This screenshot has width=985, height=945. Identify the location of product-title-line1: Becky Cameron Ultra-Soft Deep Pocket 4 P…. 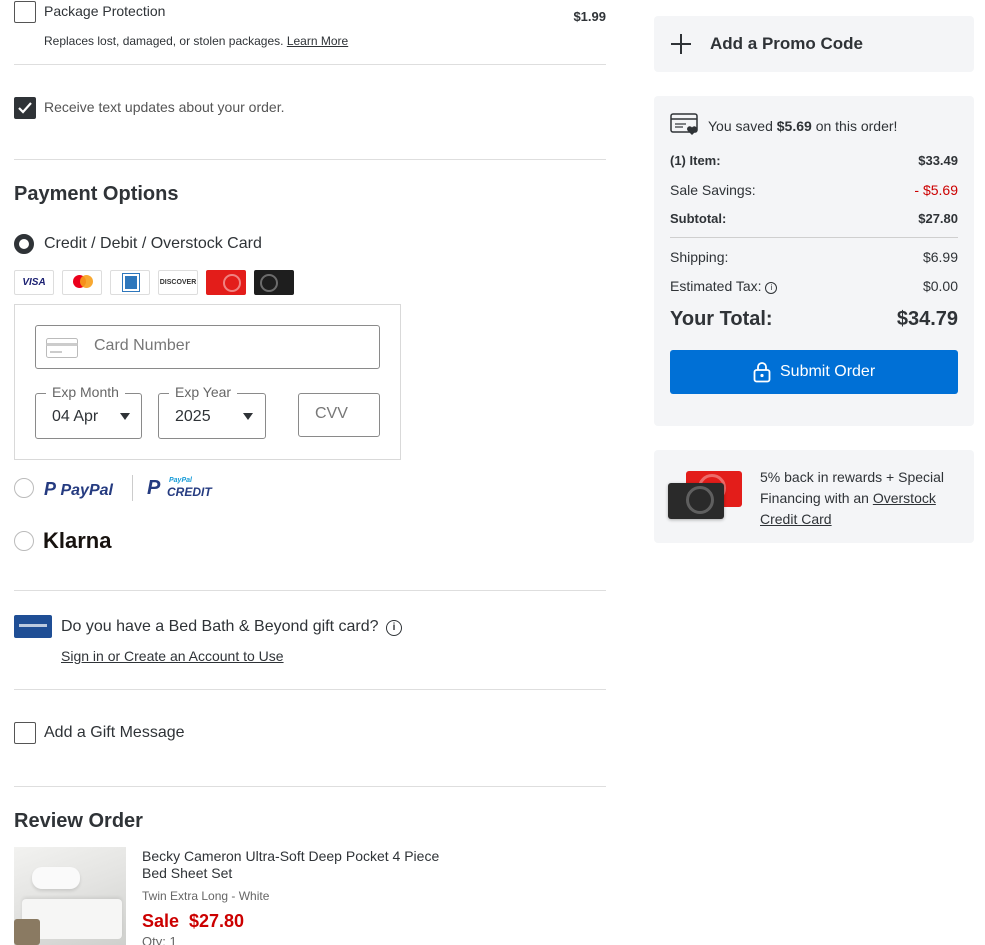
(290, 856).